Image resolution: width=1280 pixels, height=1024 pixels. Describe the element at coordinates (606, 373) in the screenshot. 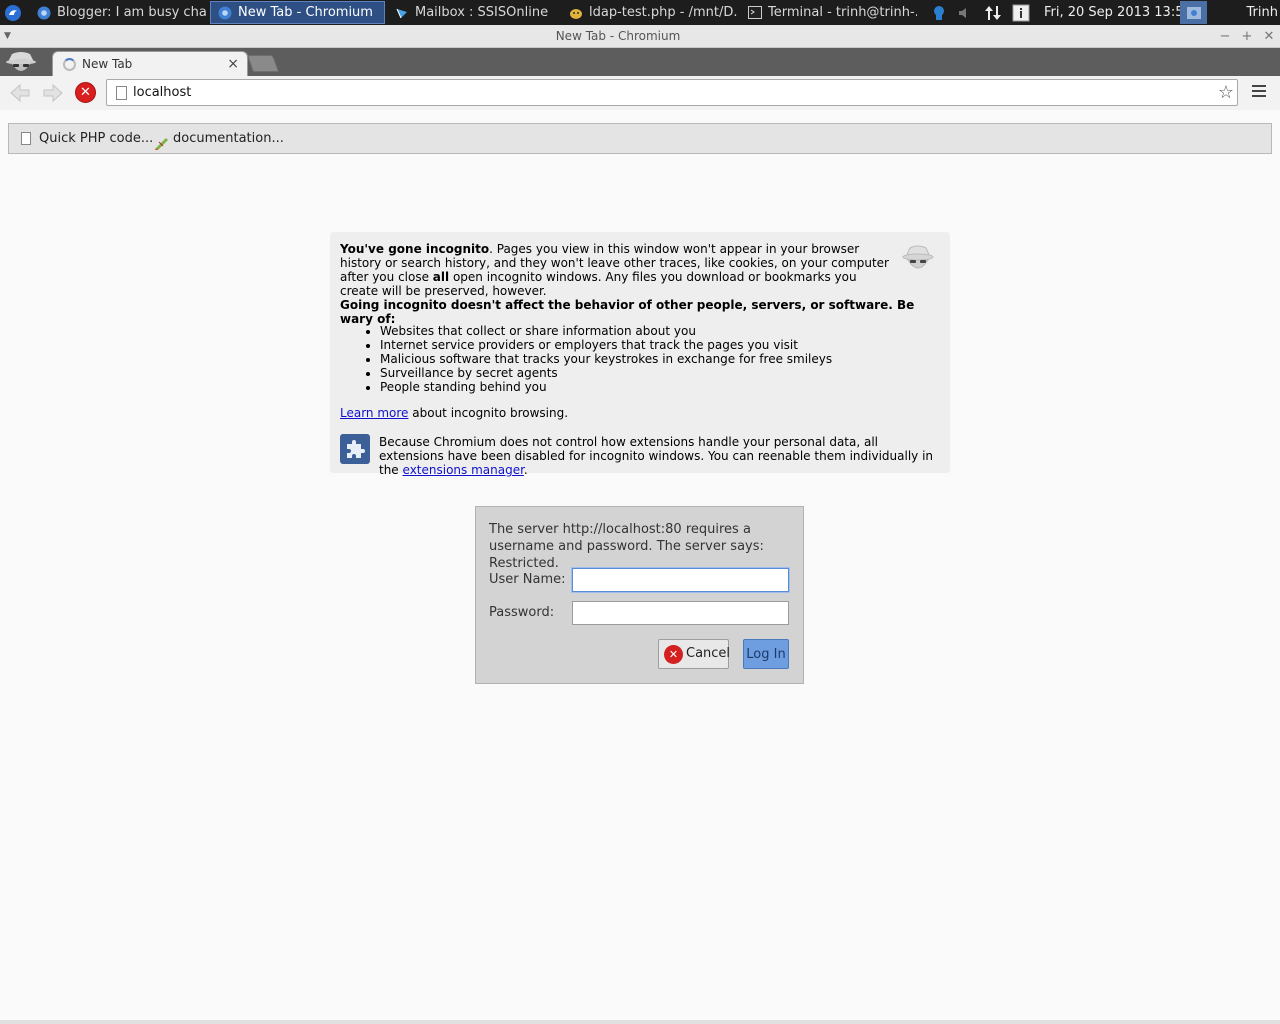

I see `list-item: Surveillance by secret agents` at that location.